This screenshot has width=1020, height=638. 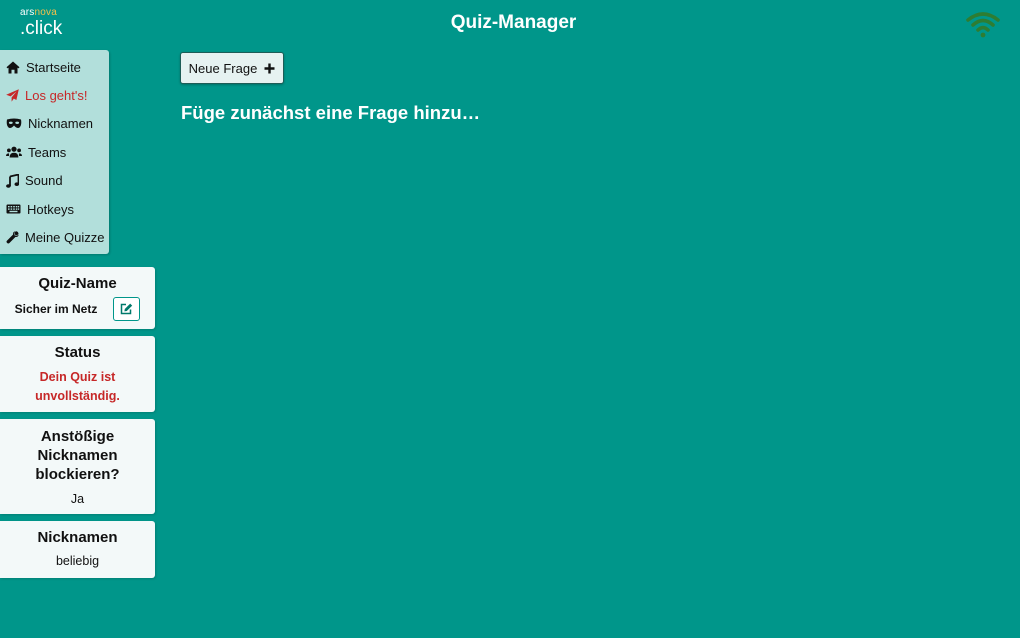 I want to click on sidebar-item-los-gehts: Los geht's!, so click(x=54, y=95).